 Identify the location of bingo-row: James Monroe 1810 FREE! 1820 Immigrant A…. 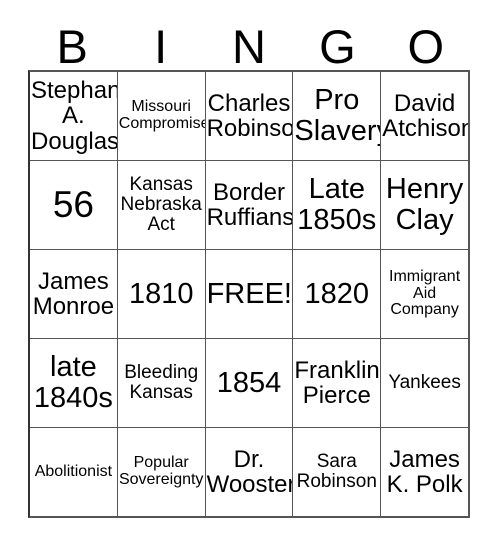
(249, 294).